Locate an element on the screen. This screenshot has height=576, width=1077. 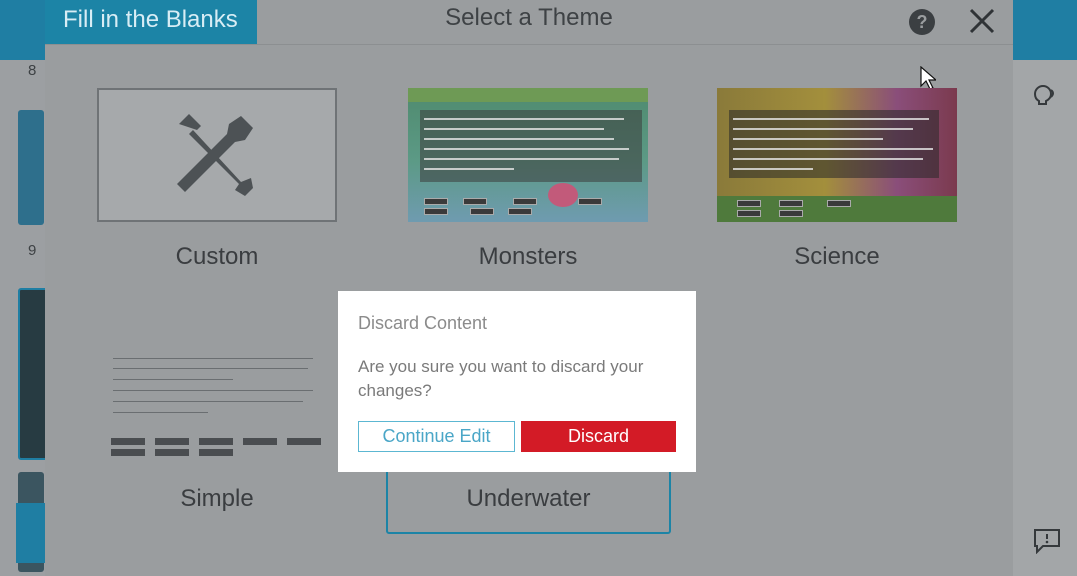
theme-custom: Custom is located at coordinates (217, 179).